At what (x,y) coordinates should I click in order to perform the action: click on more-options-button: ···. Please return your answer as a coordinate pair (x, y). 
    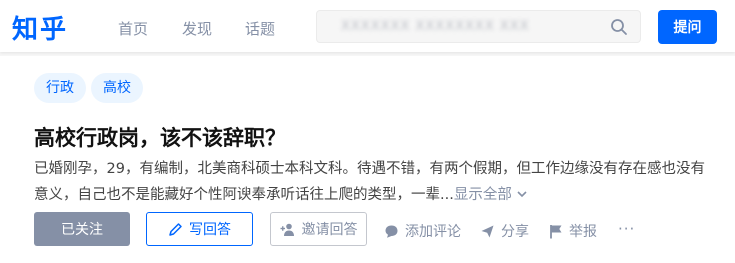
    Looking at the image, I should click on (626, 229).